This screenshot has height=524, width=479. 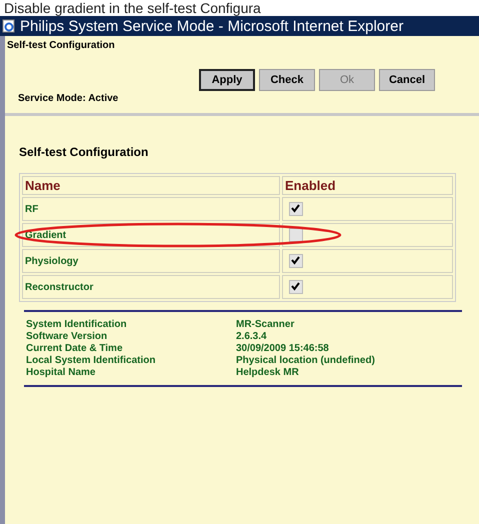 I want to click on info-label: Software Version, so click(x=67, y=336).